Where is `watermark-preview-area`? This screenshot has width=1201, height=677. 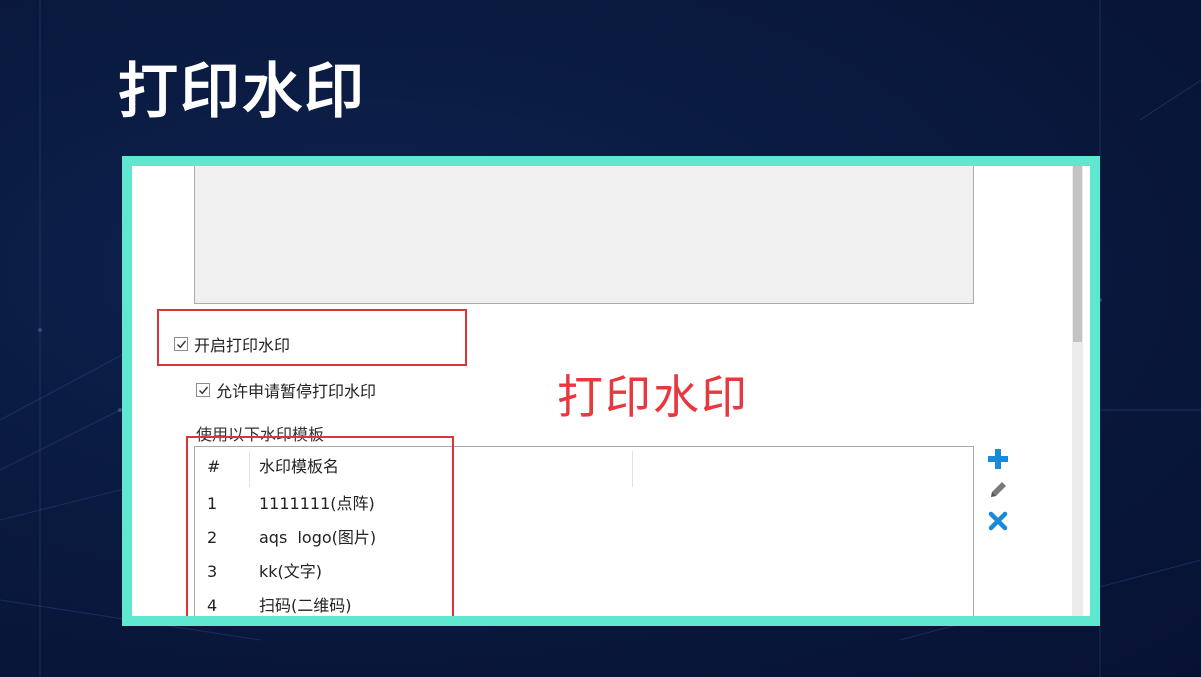 watermark-preview-area is located at coordinates (584, 235).